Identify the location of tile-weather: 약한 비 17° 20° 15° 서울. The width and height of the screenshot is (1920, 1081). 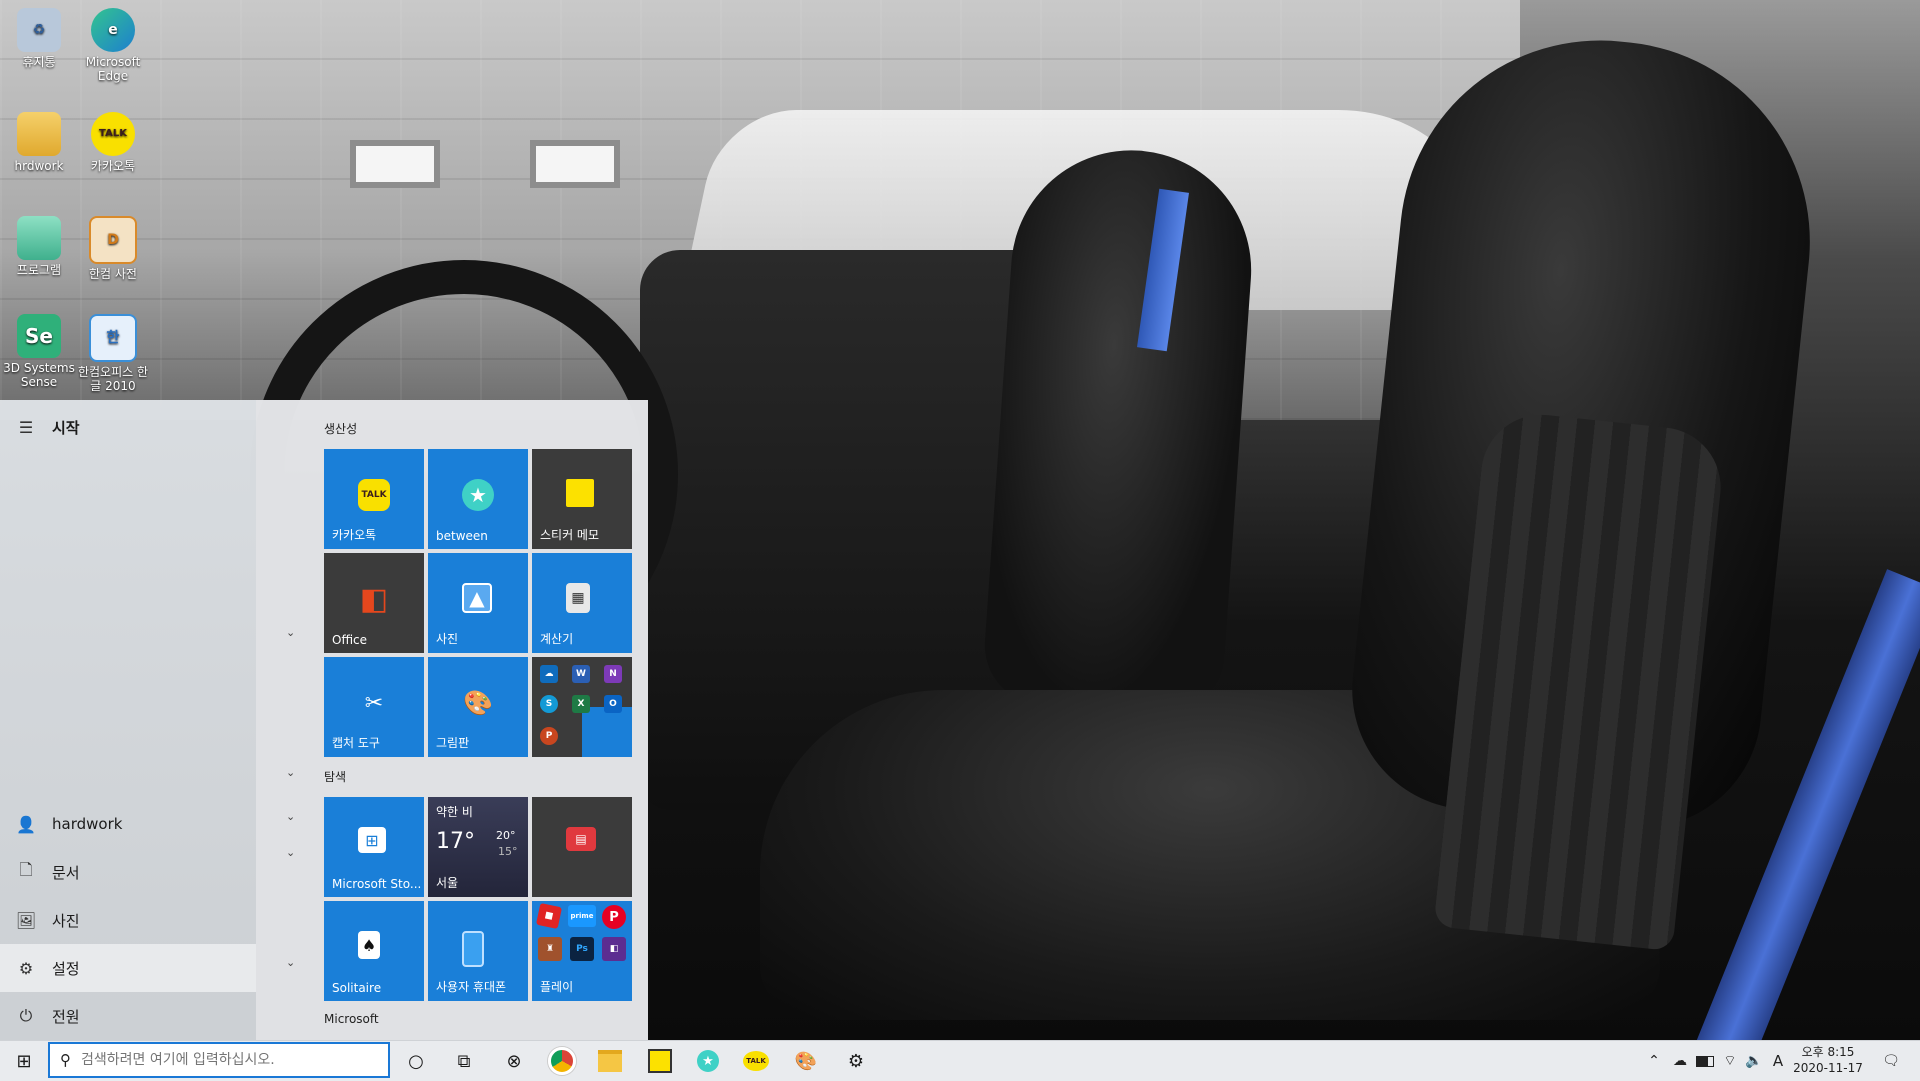
(478, 847).